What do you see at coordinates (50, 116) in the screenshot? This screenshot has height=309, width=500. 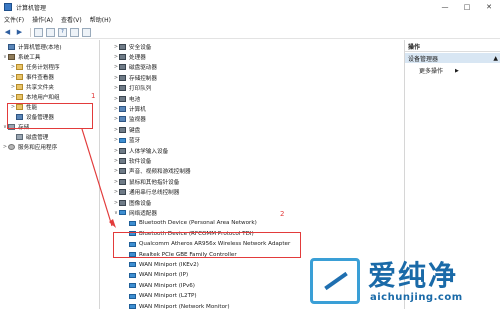 I see `highlight-box-device-manager` at bounding box center [50, 116].